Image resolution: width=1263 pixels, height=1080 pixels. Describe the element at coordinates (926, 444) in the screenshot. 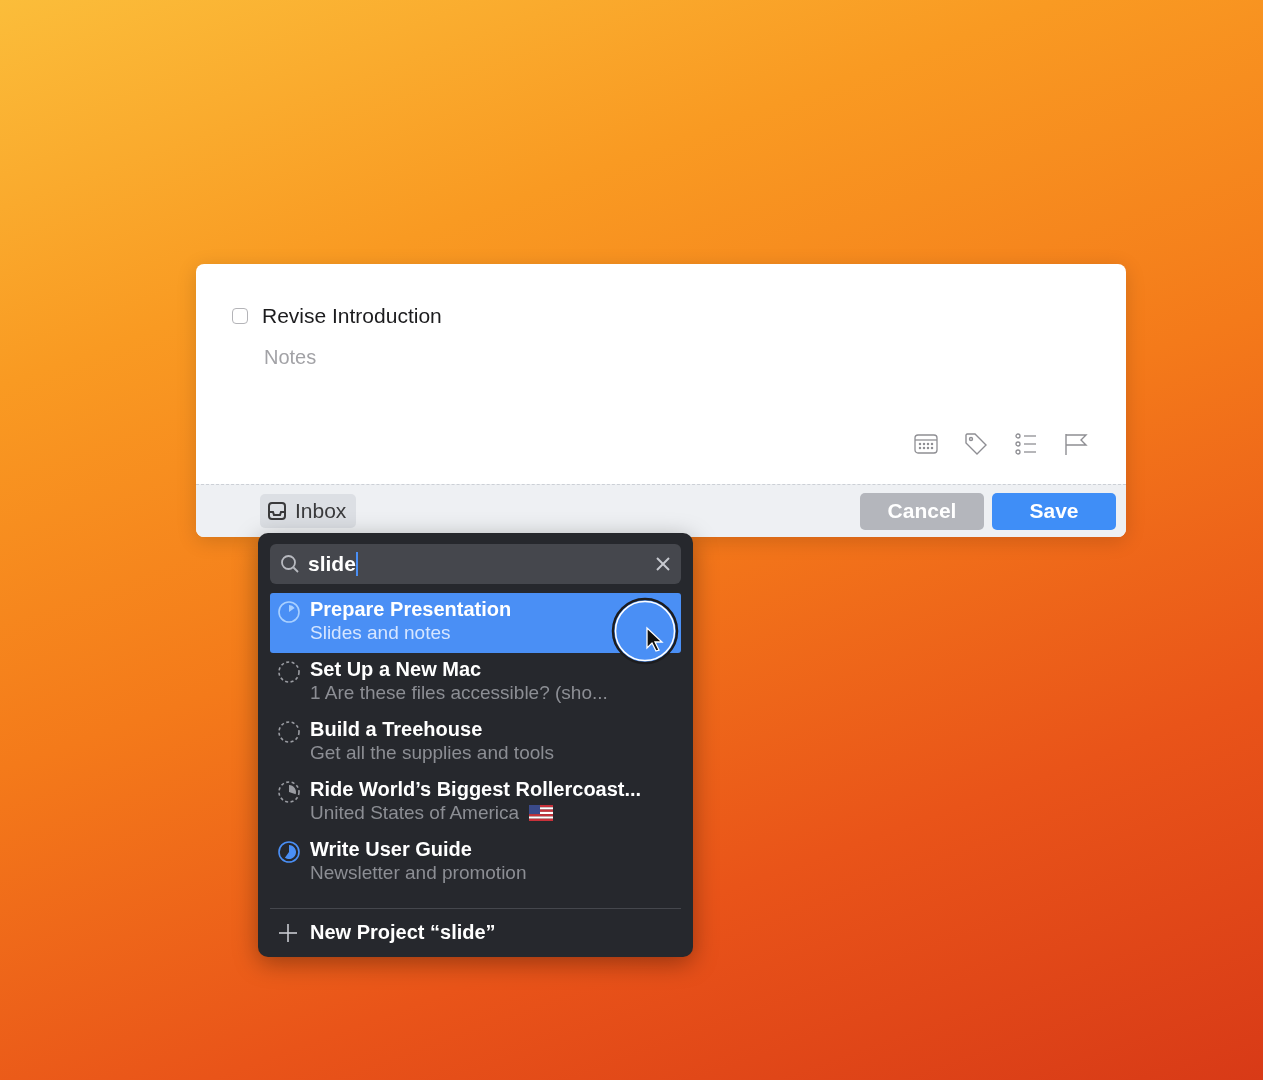

I see `calendar-icon` at that location.